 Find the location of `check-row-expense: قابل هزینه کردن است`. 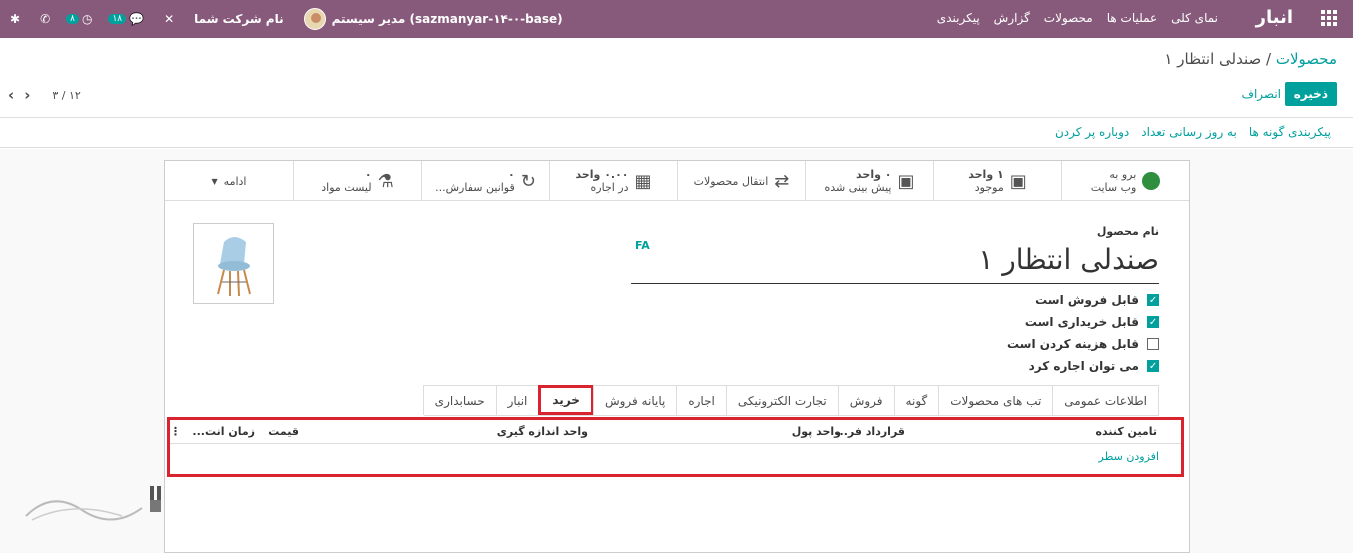

check-row-expense: قابل هزینه کردن است is located at coordinates (1083, 344).